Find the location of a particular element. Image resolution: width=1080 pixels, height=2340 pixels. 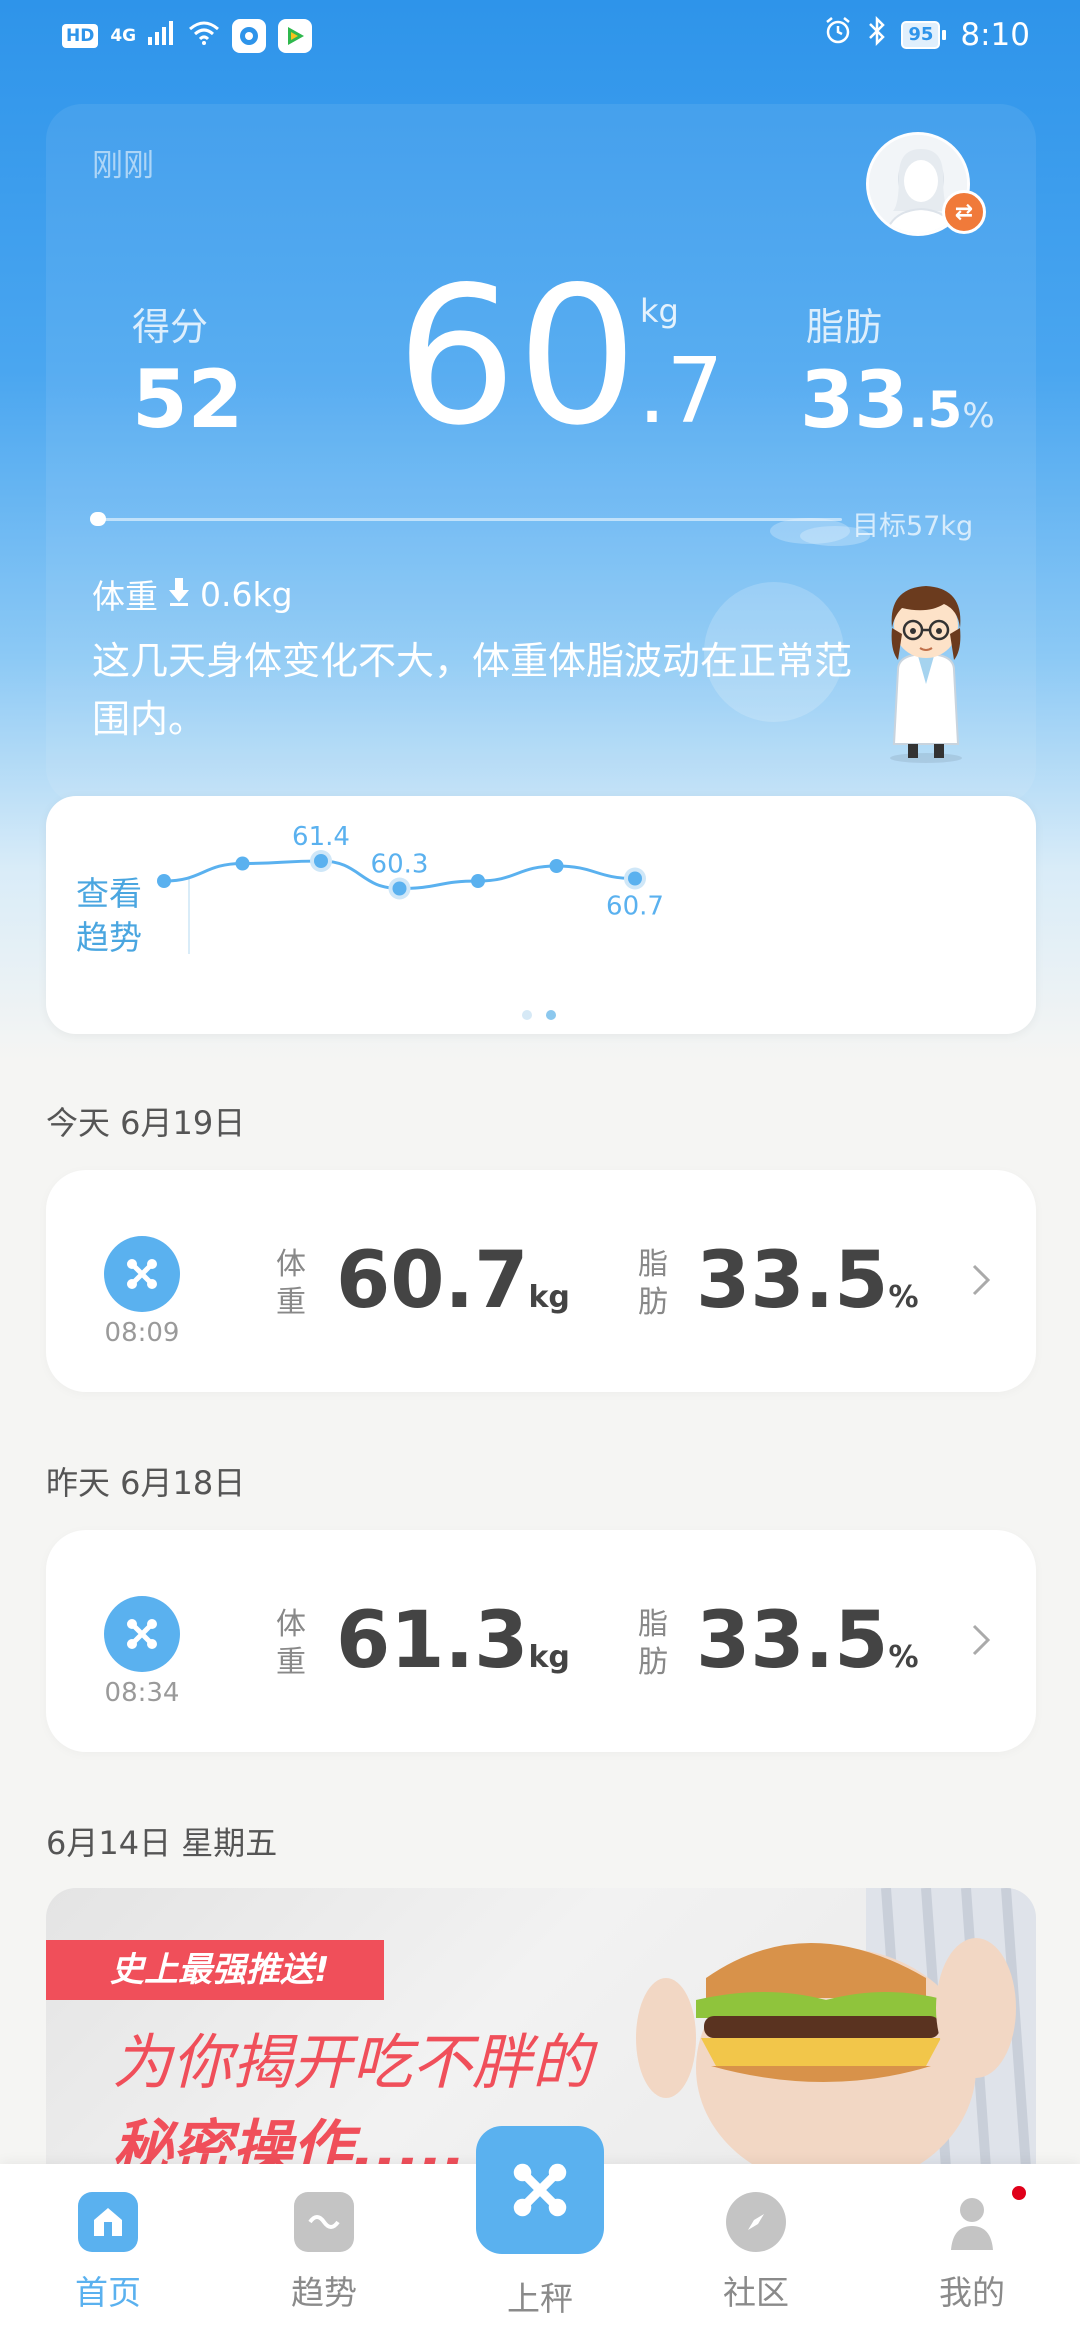

down-arrow-icon is located at coordinates (179, 594).